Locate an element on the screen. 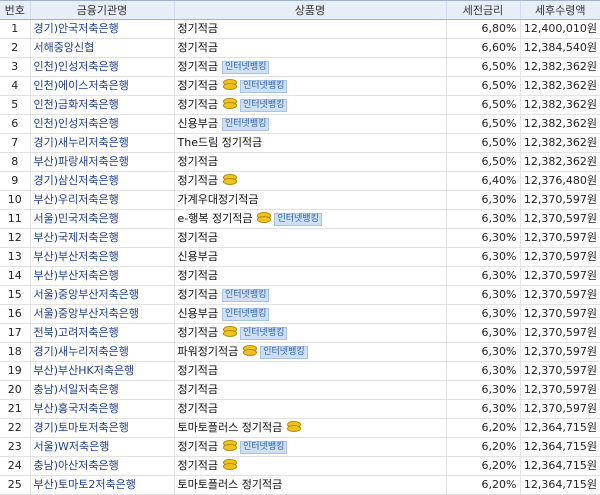 This screenshot has width=600, height=495. institution-link: 부산)부산HK저축은행 is located at coordinates (101, 371).